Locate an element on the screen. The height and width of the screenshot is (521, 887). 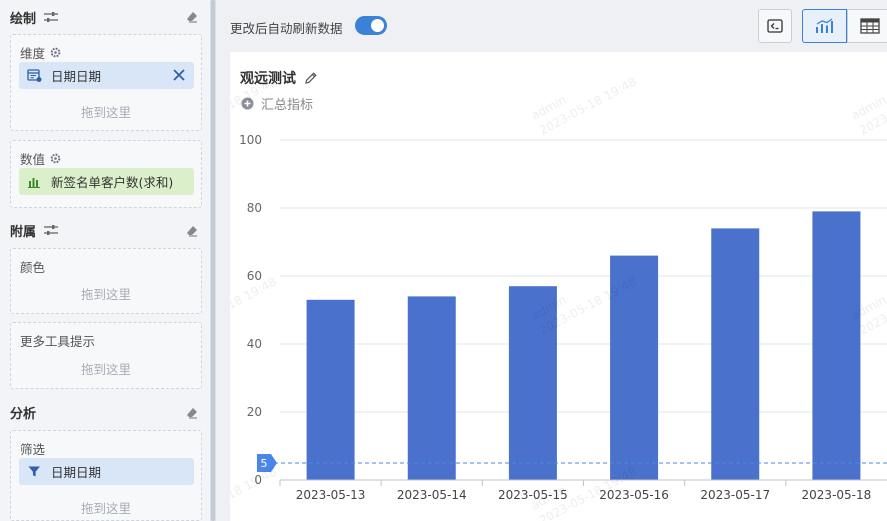
y-tick-label: 40 is located at coordinates (254, 344).